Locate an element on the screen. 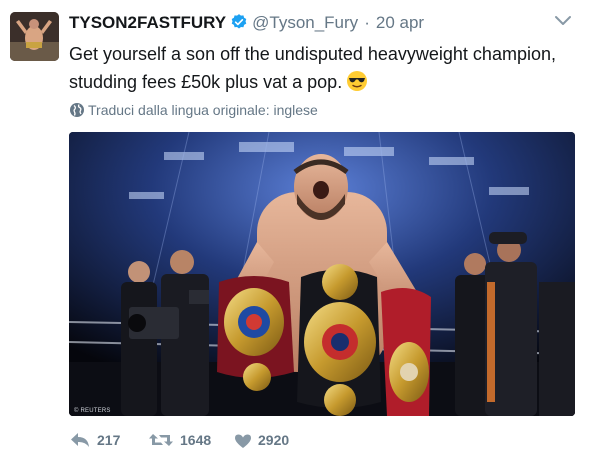 This screenshot has width=590, height=459. retweet-count: 1648 is located at coordinates (196, 440).